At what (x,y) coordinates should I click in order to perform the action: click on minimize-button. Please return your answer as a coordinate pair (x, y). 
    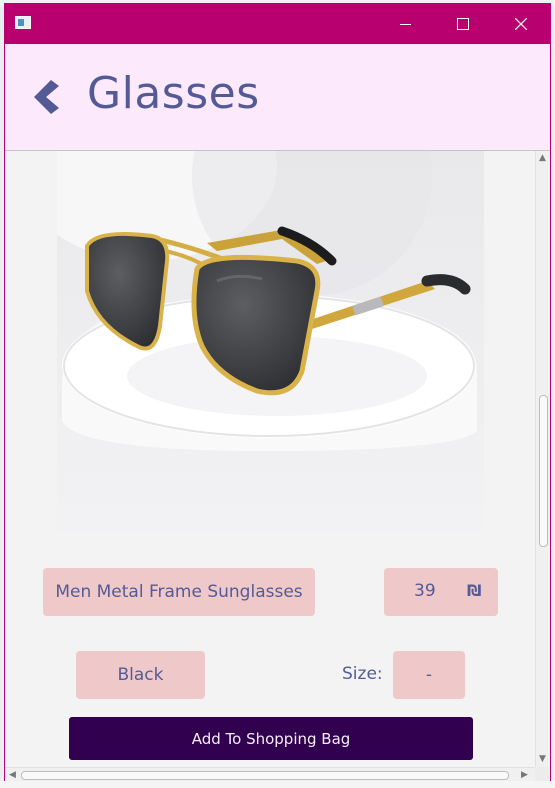
    Looking at the image, I should click on (405, 24).